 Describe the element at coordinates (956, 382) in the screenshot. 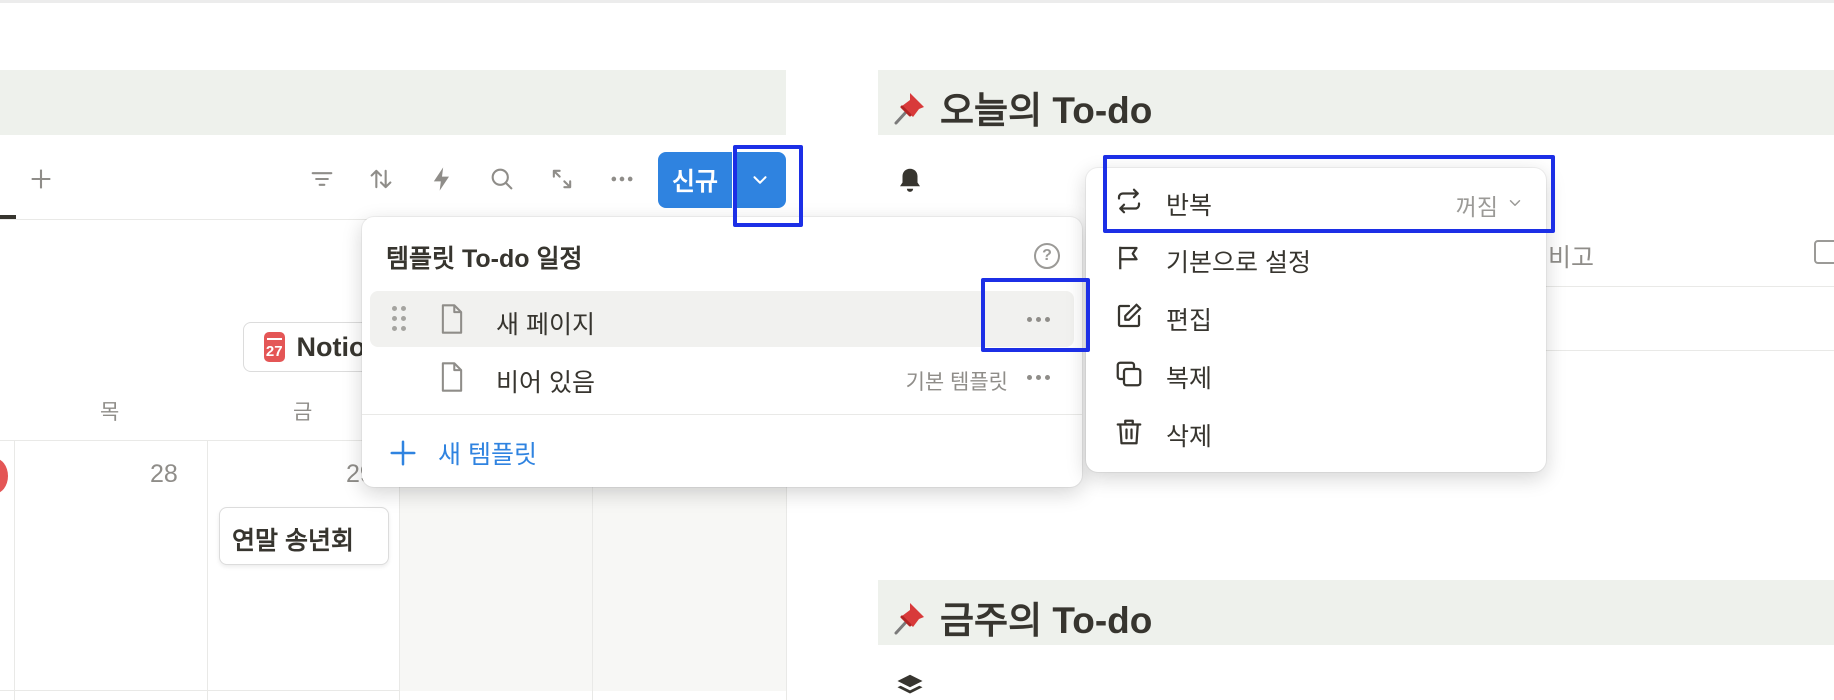

I see `default-template-badge: 기본 템플릿` at that location.